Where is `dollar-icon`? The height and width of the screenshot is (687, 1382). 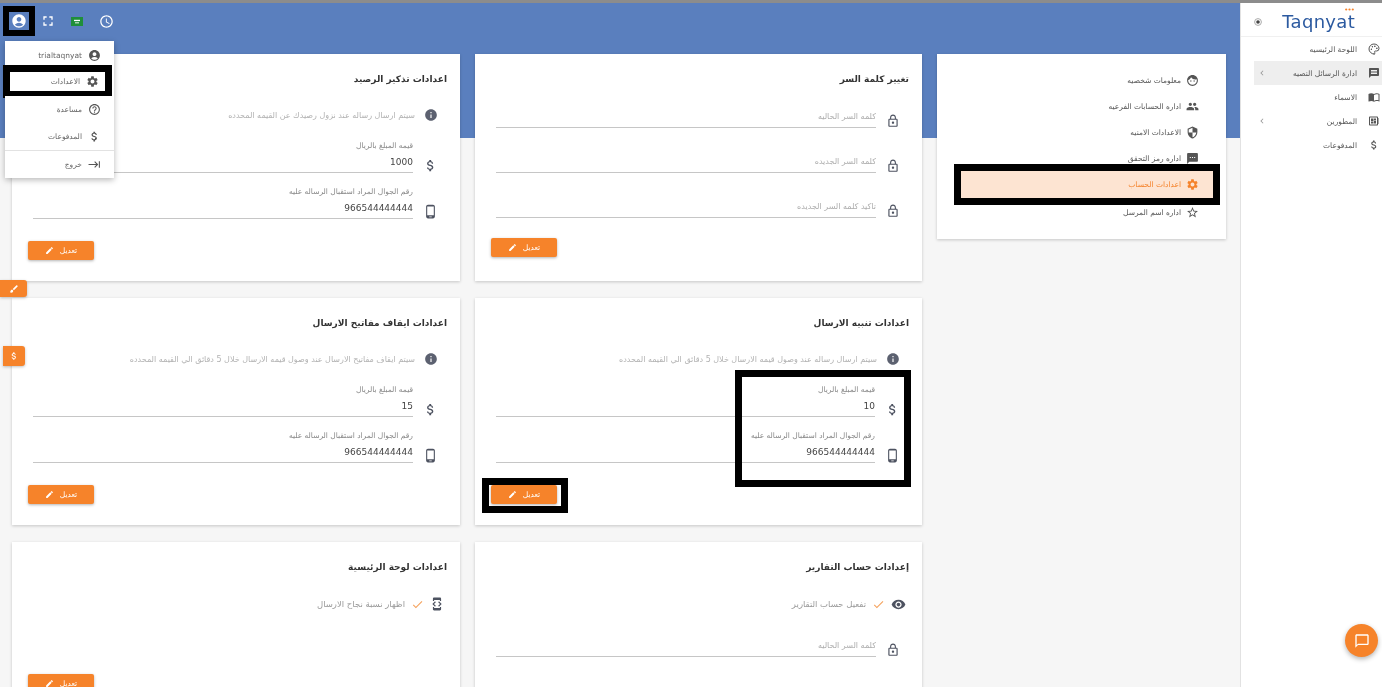 dollar-icon is located at coordinates (14, 356).